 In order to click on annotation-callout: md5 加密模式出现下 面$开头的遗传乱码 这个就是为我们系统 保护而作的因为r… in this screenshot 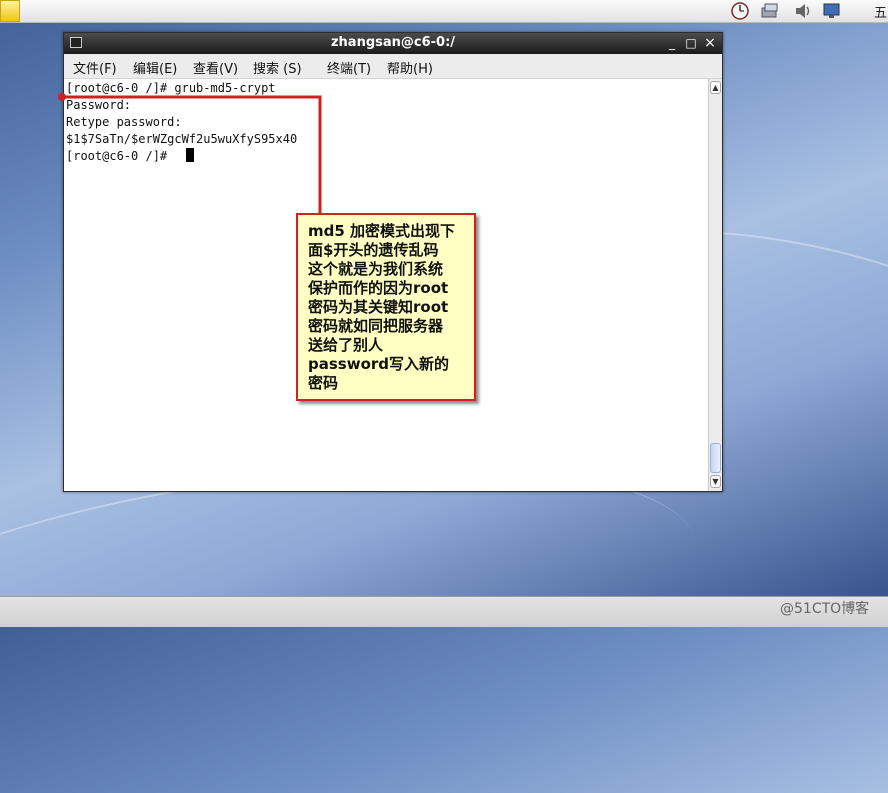, I will do `click(386, 307)`.